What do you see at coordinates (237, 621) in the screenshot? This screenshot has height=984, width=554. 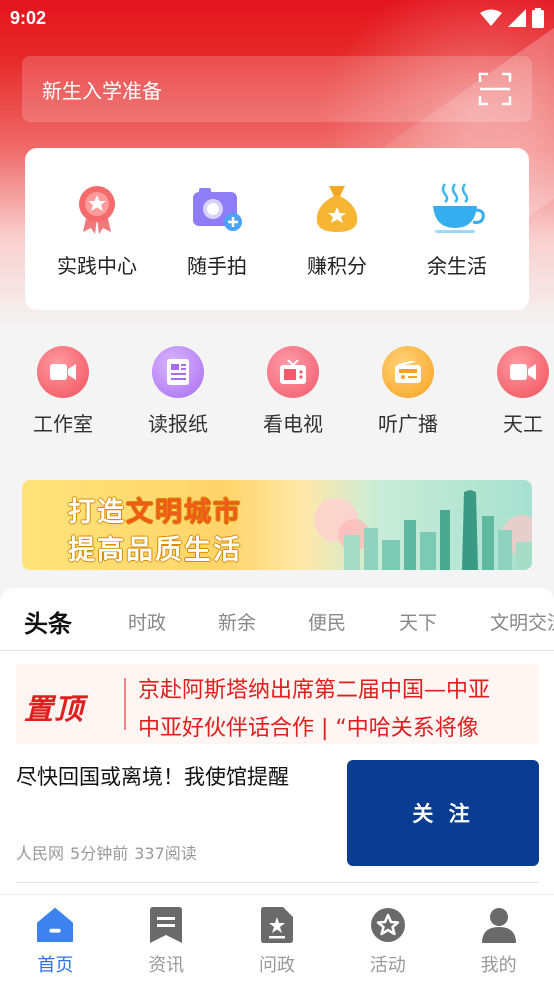 I see `tab-xinyu: 新余` at bounding box center [237, 621].